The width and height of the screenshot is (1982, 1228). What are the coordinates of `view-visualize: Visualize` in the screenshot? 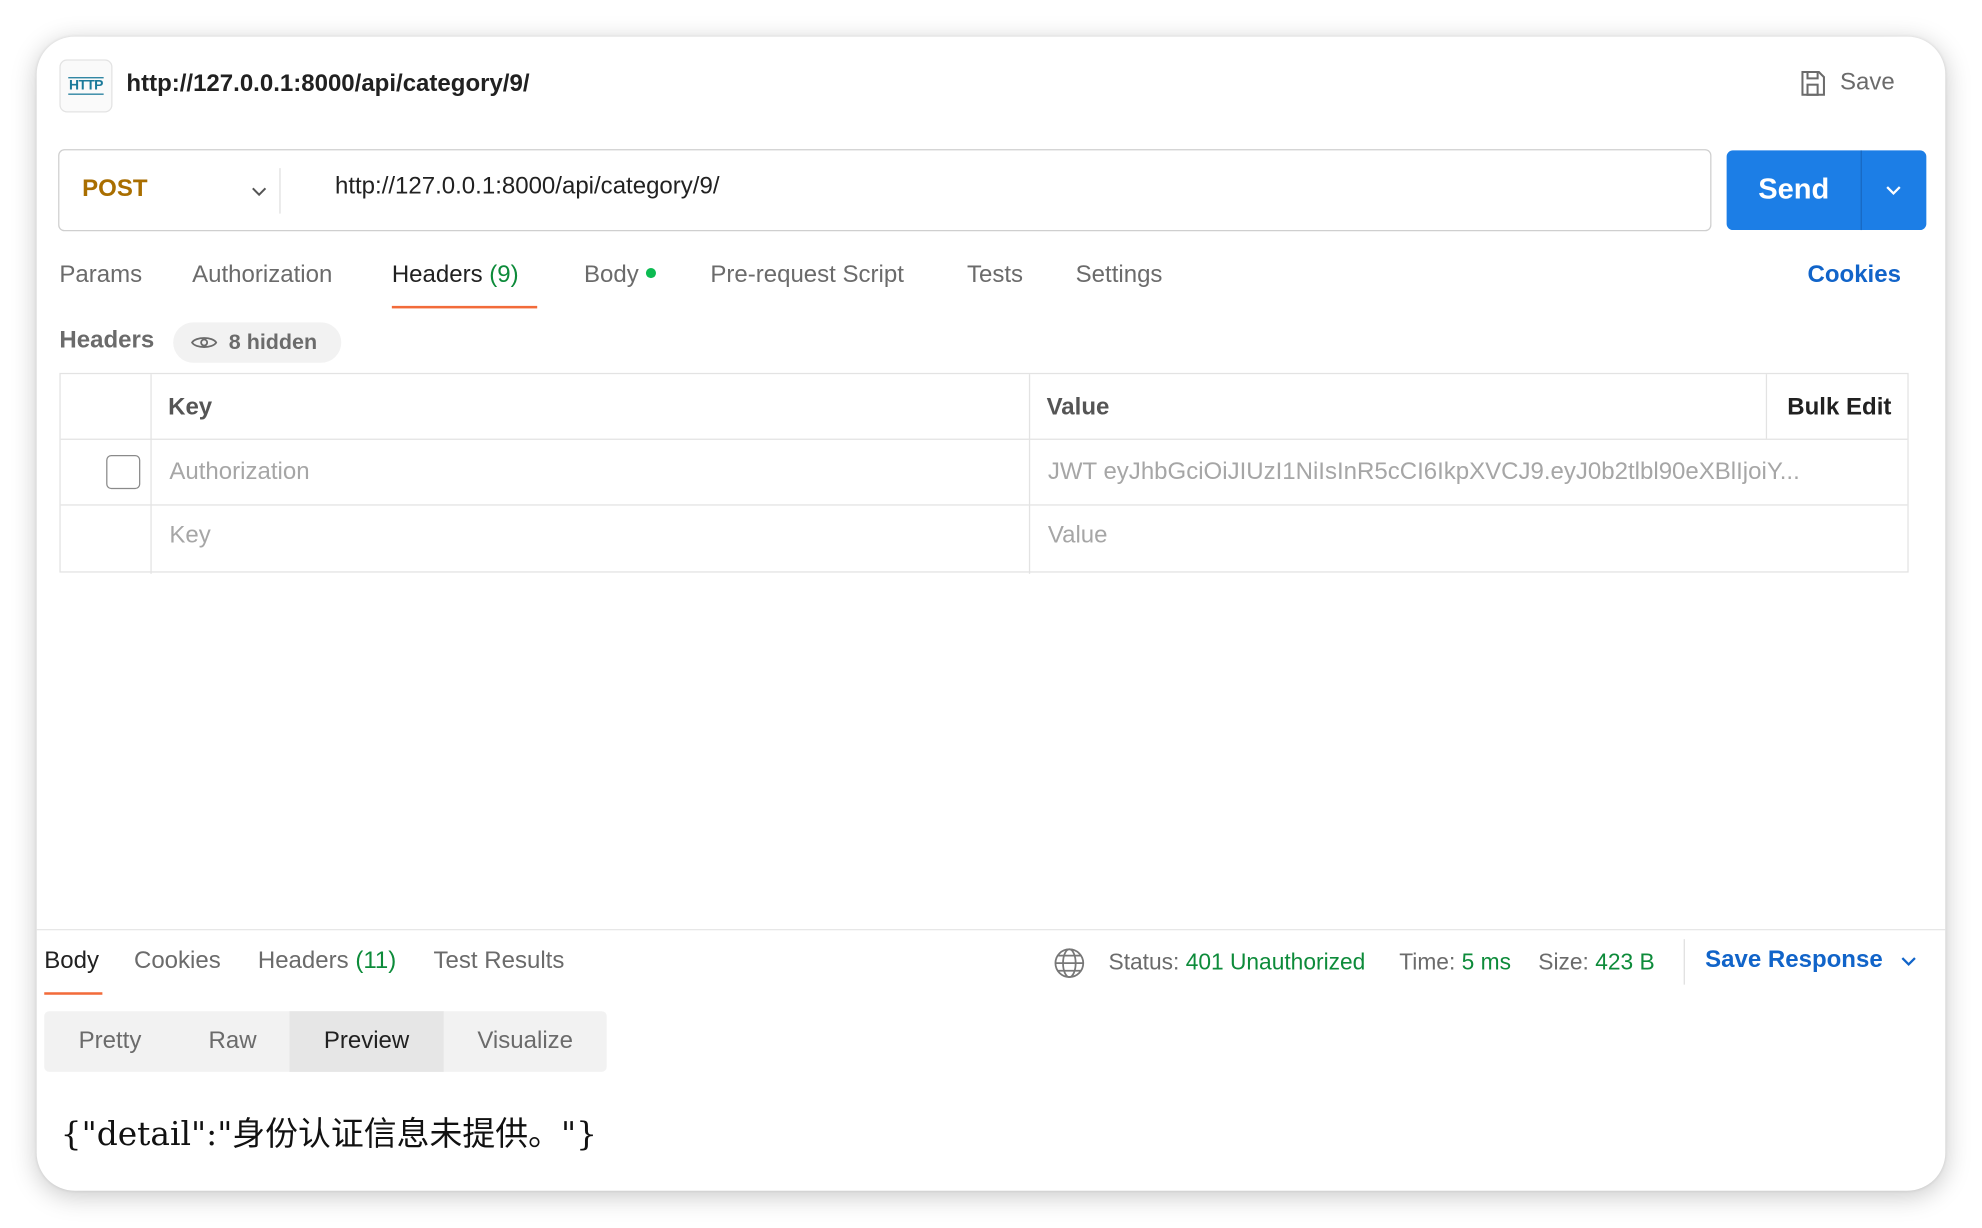 It's located at (525, 1041).